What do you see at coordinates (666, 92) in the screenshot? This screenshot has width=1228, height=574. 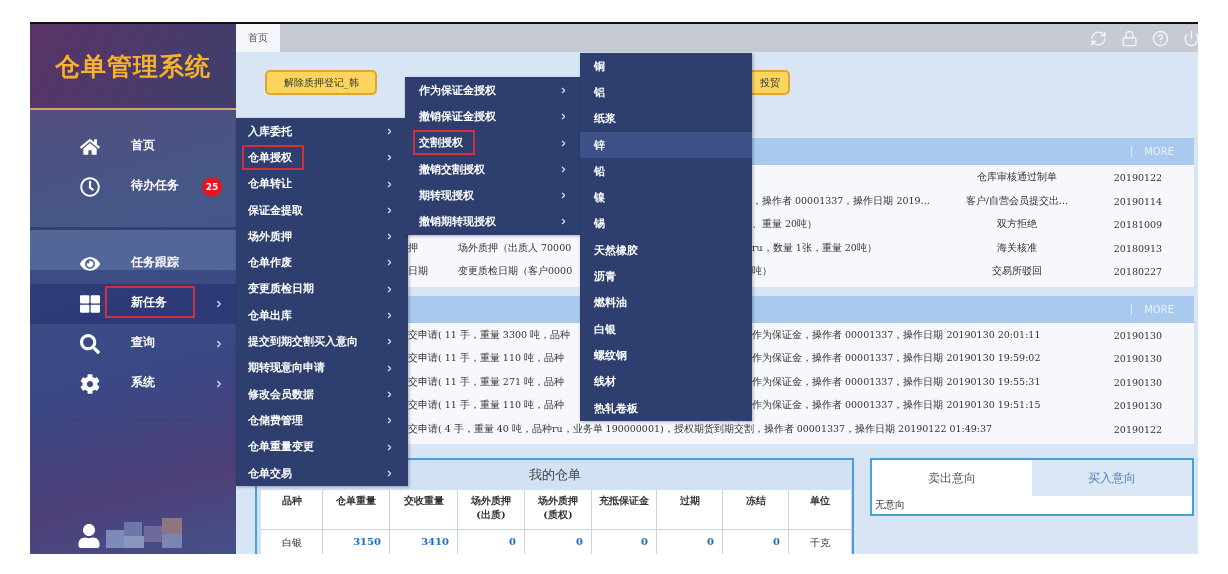 I see `menu-item: 铝` at bounding box center [666, 92].